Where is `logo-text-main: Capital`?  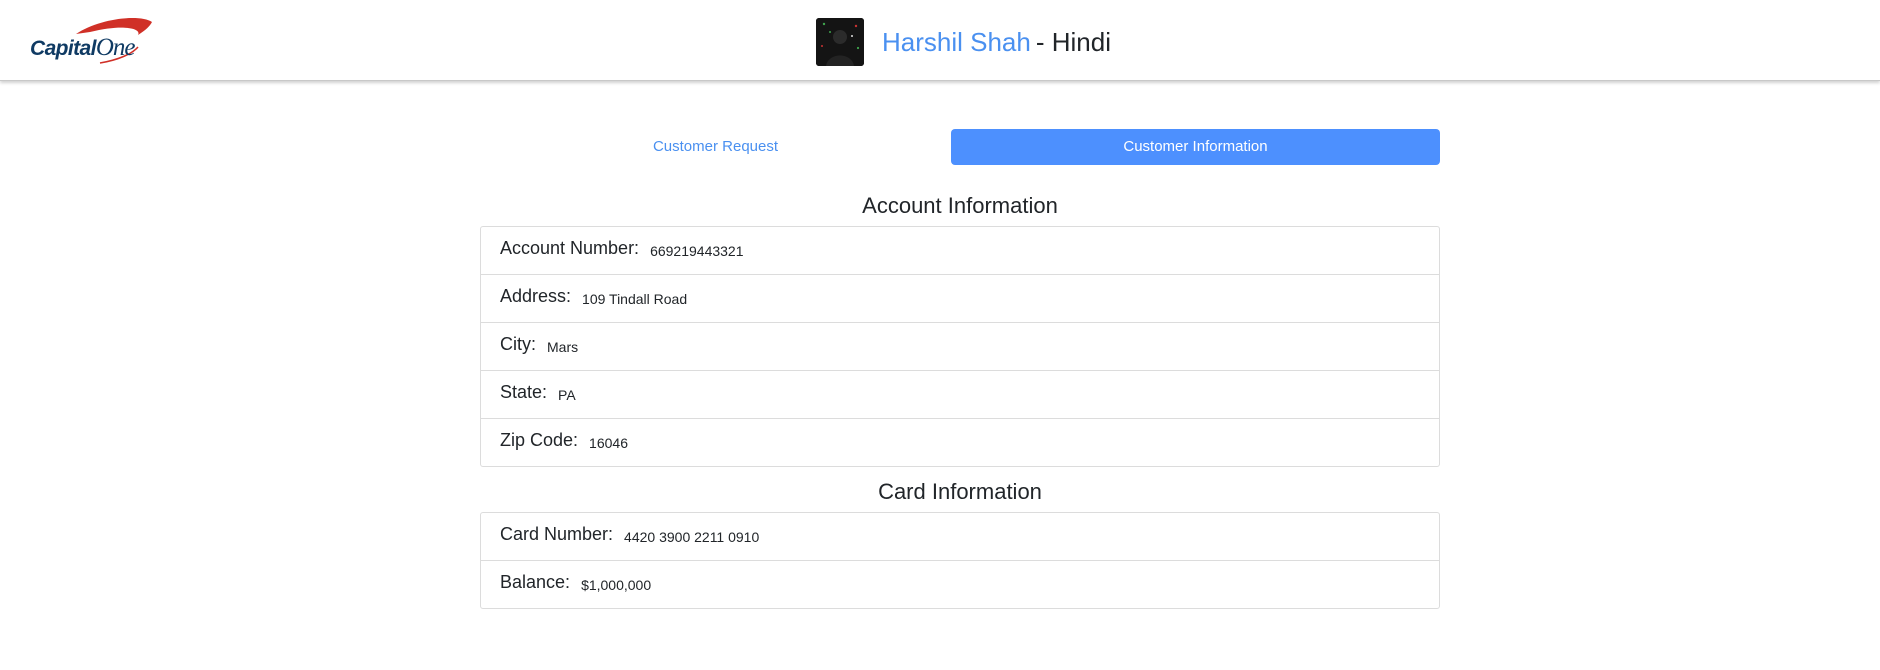 logo-text-main: Capital is located at coordinates (63, 48).